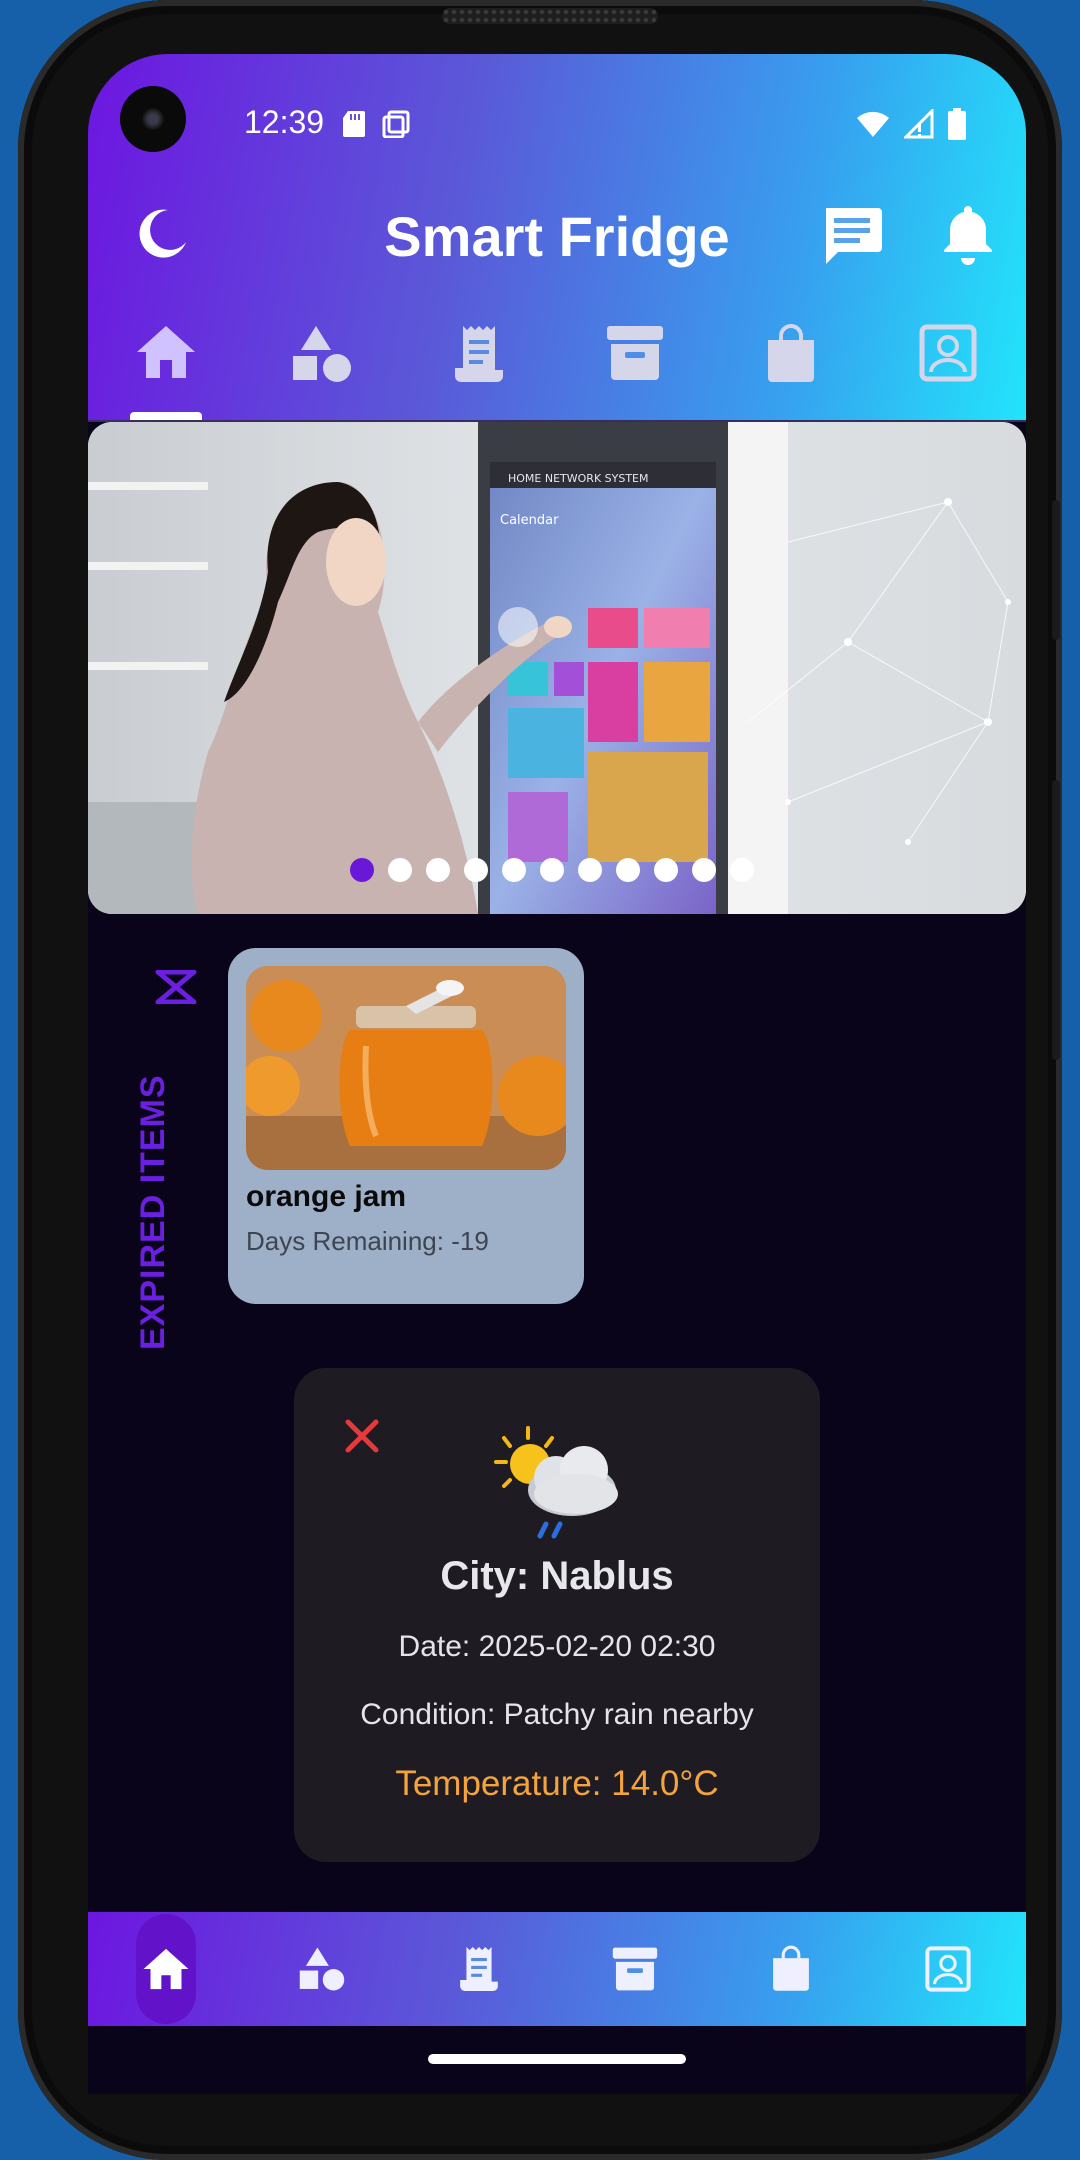 The image size is (1080, 2160). I want to click on bottom-nav-home, so click(166, 1969).